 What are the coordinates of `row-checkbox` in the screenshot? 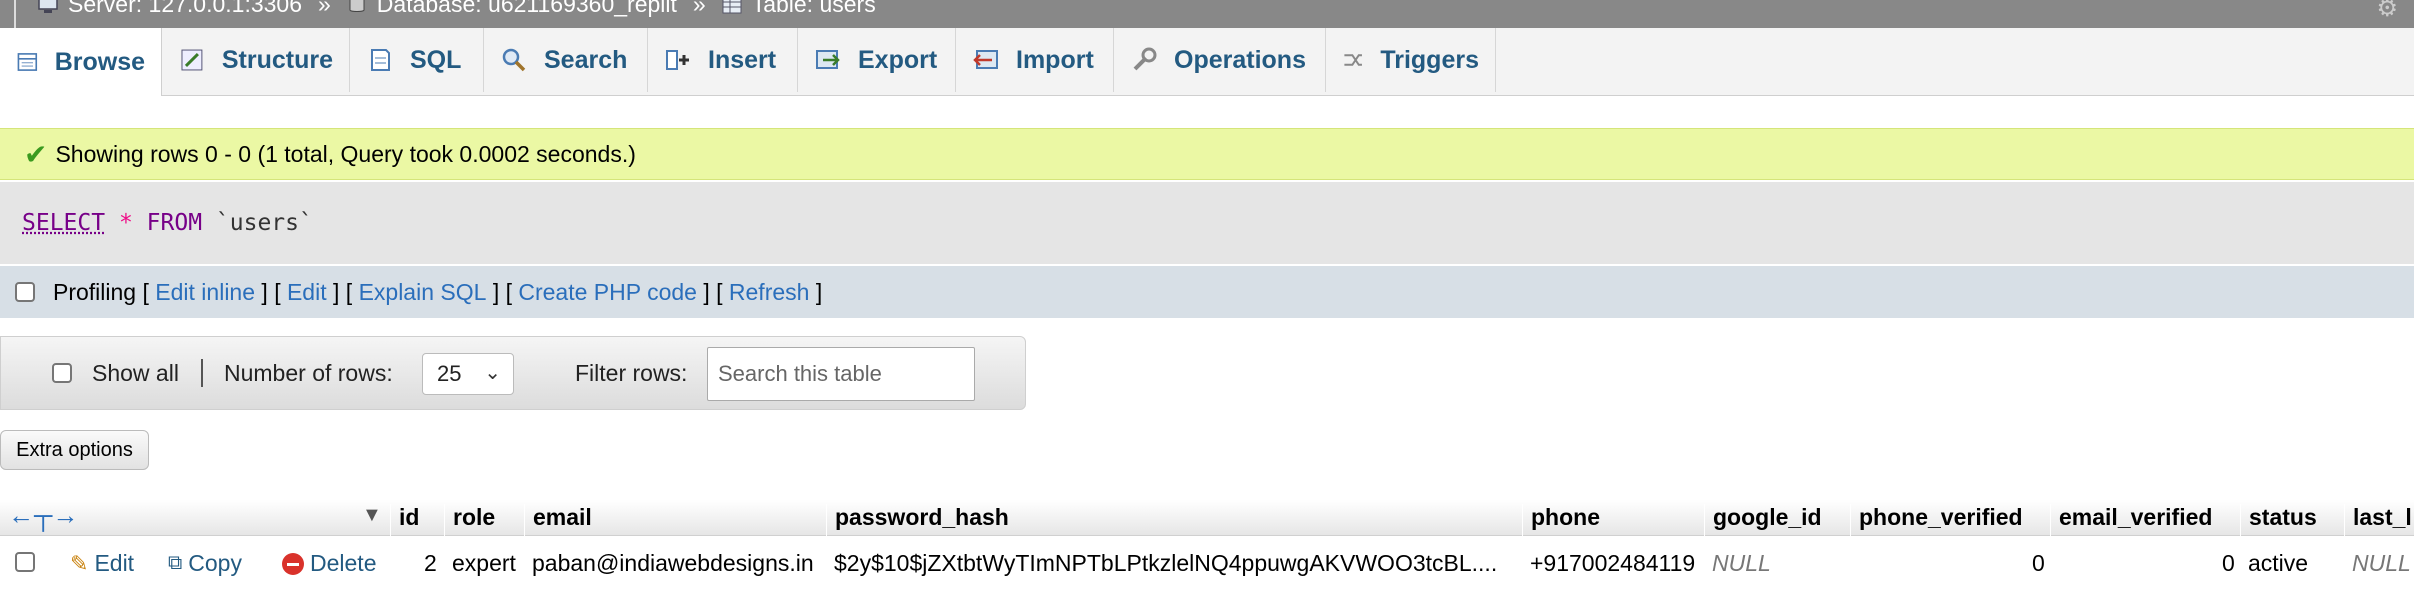 It's located at (25, 562).